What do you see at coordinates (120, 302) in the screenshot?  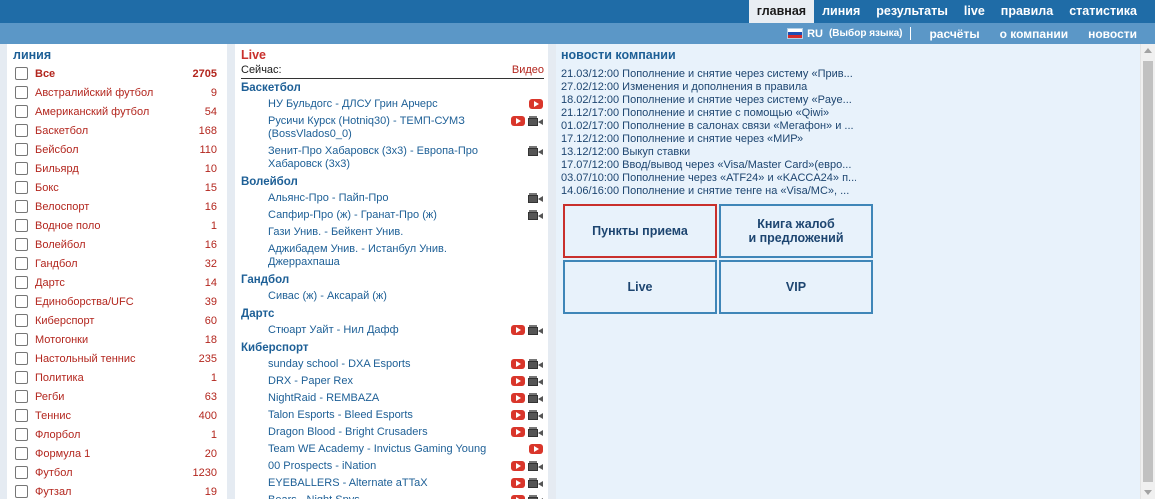 I see `sport-name: Единоборства/UFC` at bounding box center [120, 302].